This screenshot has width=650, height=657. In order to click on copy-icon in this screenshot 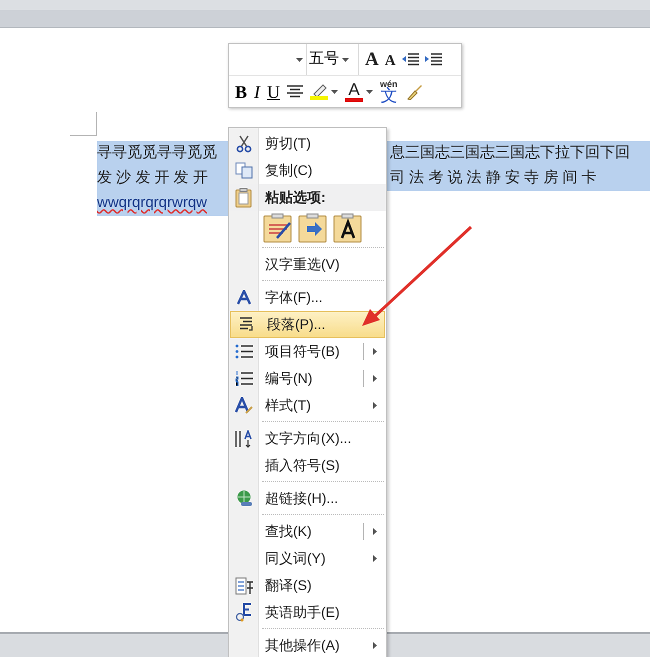, I will do `click(244, 170)`.